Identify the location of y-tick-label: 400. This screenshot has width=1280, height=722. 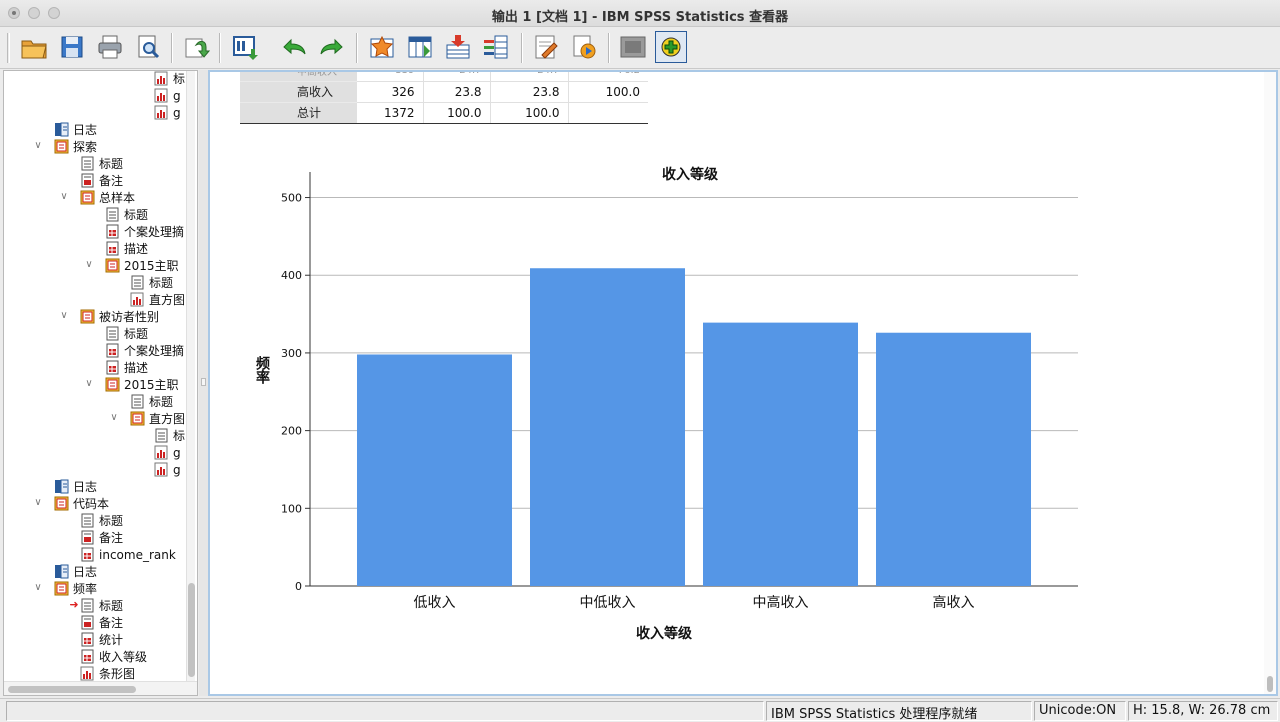
(291, 275).